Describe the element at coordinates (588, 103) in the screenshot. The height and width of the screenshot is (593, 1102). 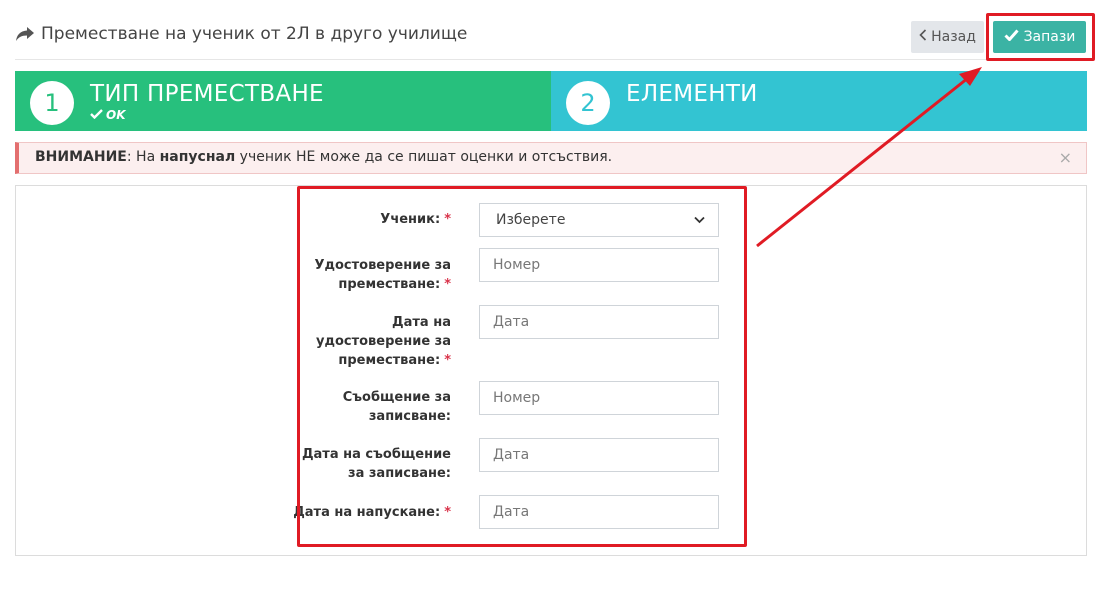
I see `step-number: 2` at that location.